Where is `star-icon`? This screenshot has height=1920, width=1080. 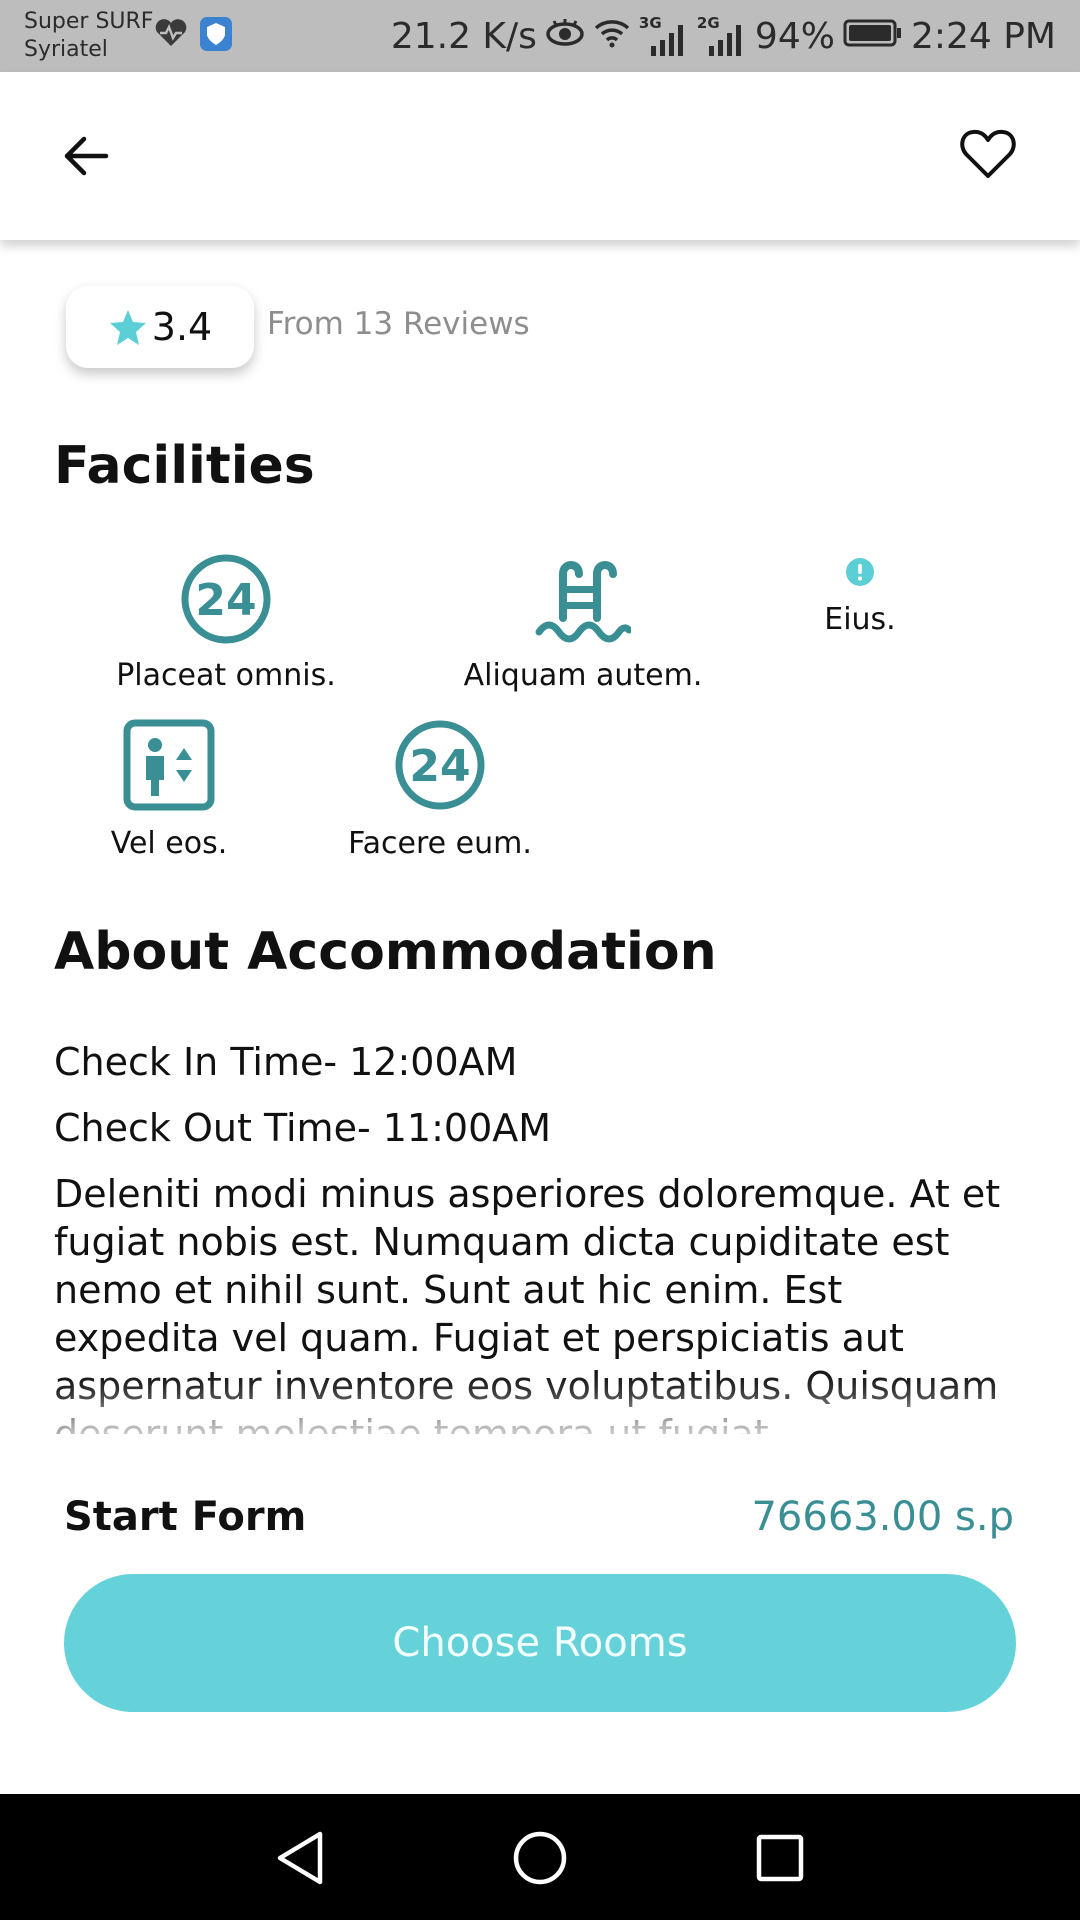 star-icon is located at coordinates (127, 327).